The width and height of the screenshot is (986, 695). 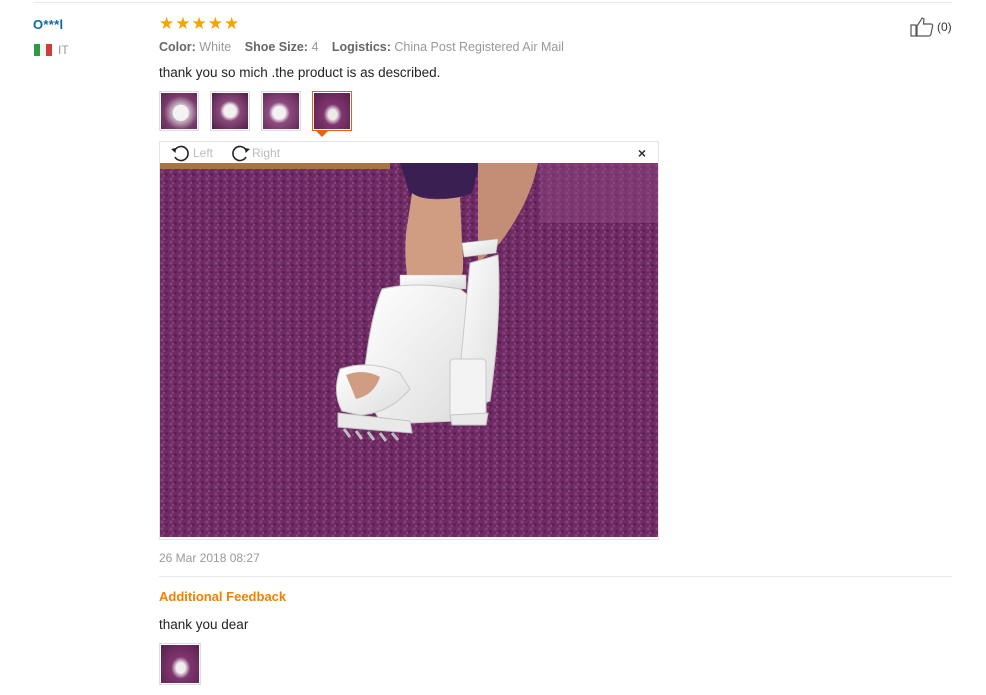 I want to click on reviewer-country: IT, so click(x=51, y=50).